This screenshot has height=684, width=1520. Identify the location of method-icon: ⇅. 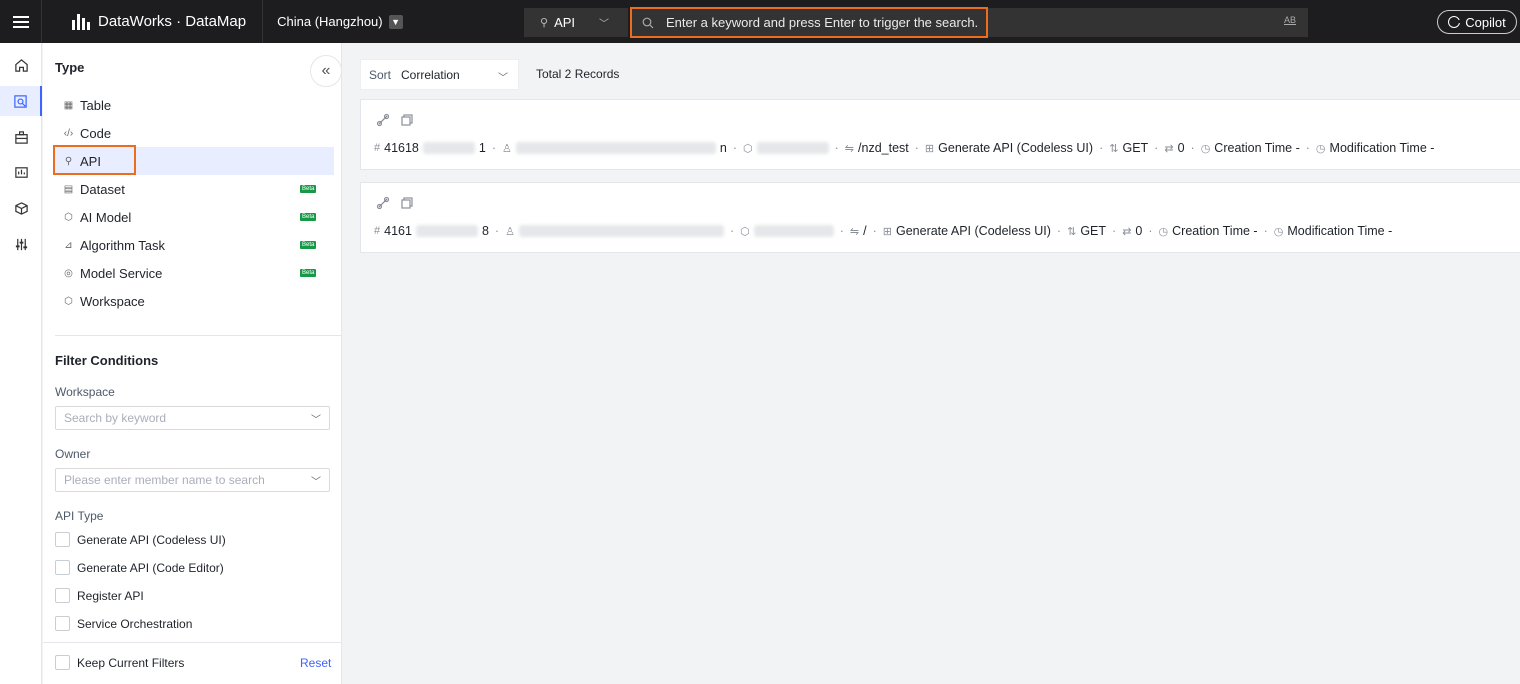
(1114, 148).